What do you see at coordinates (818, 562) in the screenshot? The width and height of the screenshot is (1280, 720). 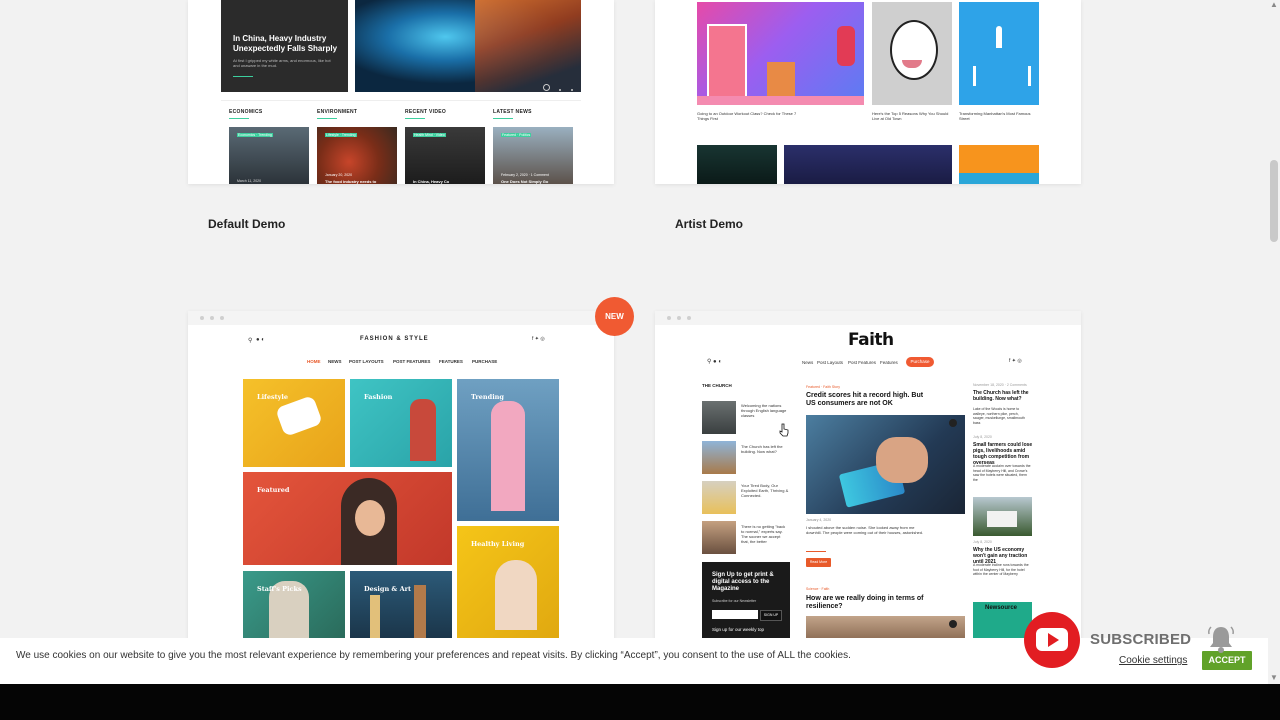 I see `read-more-button: Read More` at bounding box center [818, 562].